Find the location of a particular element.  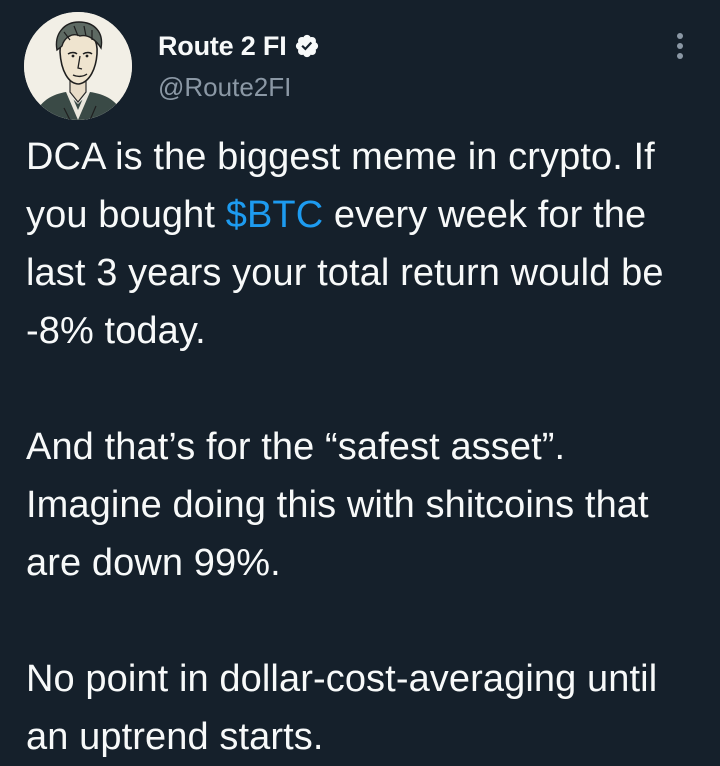

verified-badge-icon is located at coordinates (307, 46).